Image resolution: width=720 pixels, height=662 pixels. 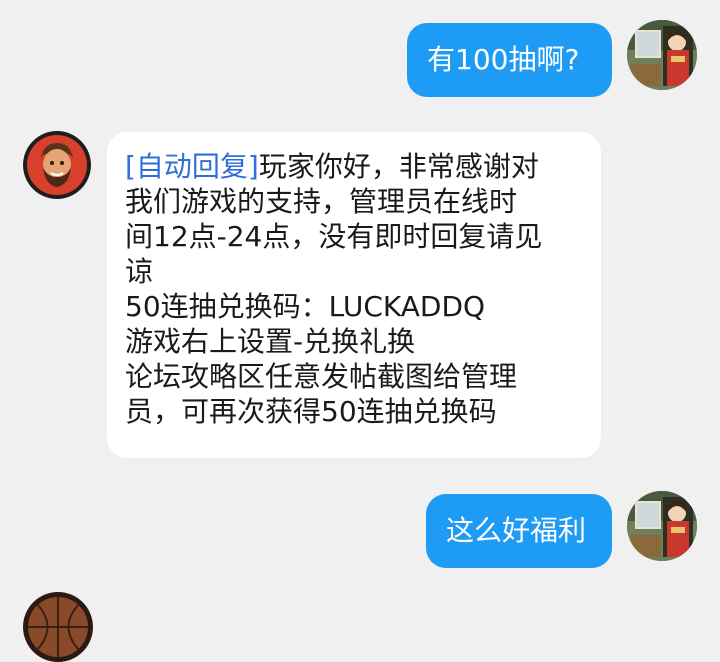 What do you see at coordinates (192, 166) in the screenshot?
I see `auto-reply-tag: [自动回复]` at bounding box center [192, 166].